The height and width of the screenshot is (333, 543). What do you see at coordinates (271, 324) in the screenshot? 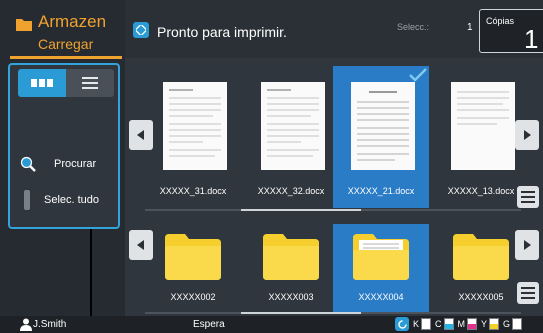
I see `status-bar: J.Smith Espera K C M Y G` at bounding box center [271, 324].